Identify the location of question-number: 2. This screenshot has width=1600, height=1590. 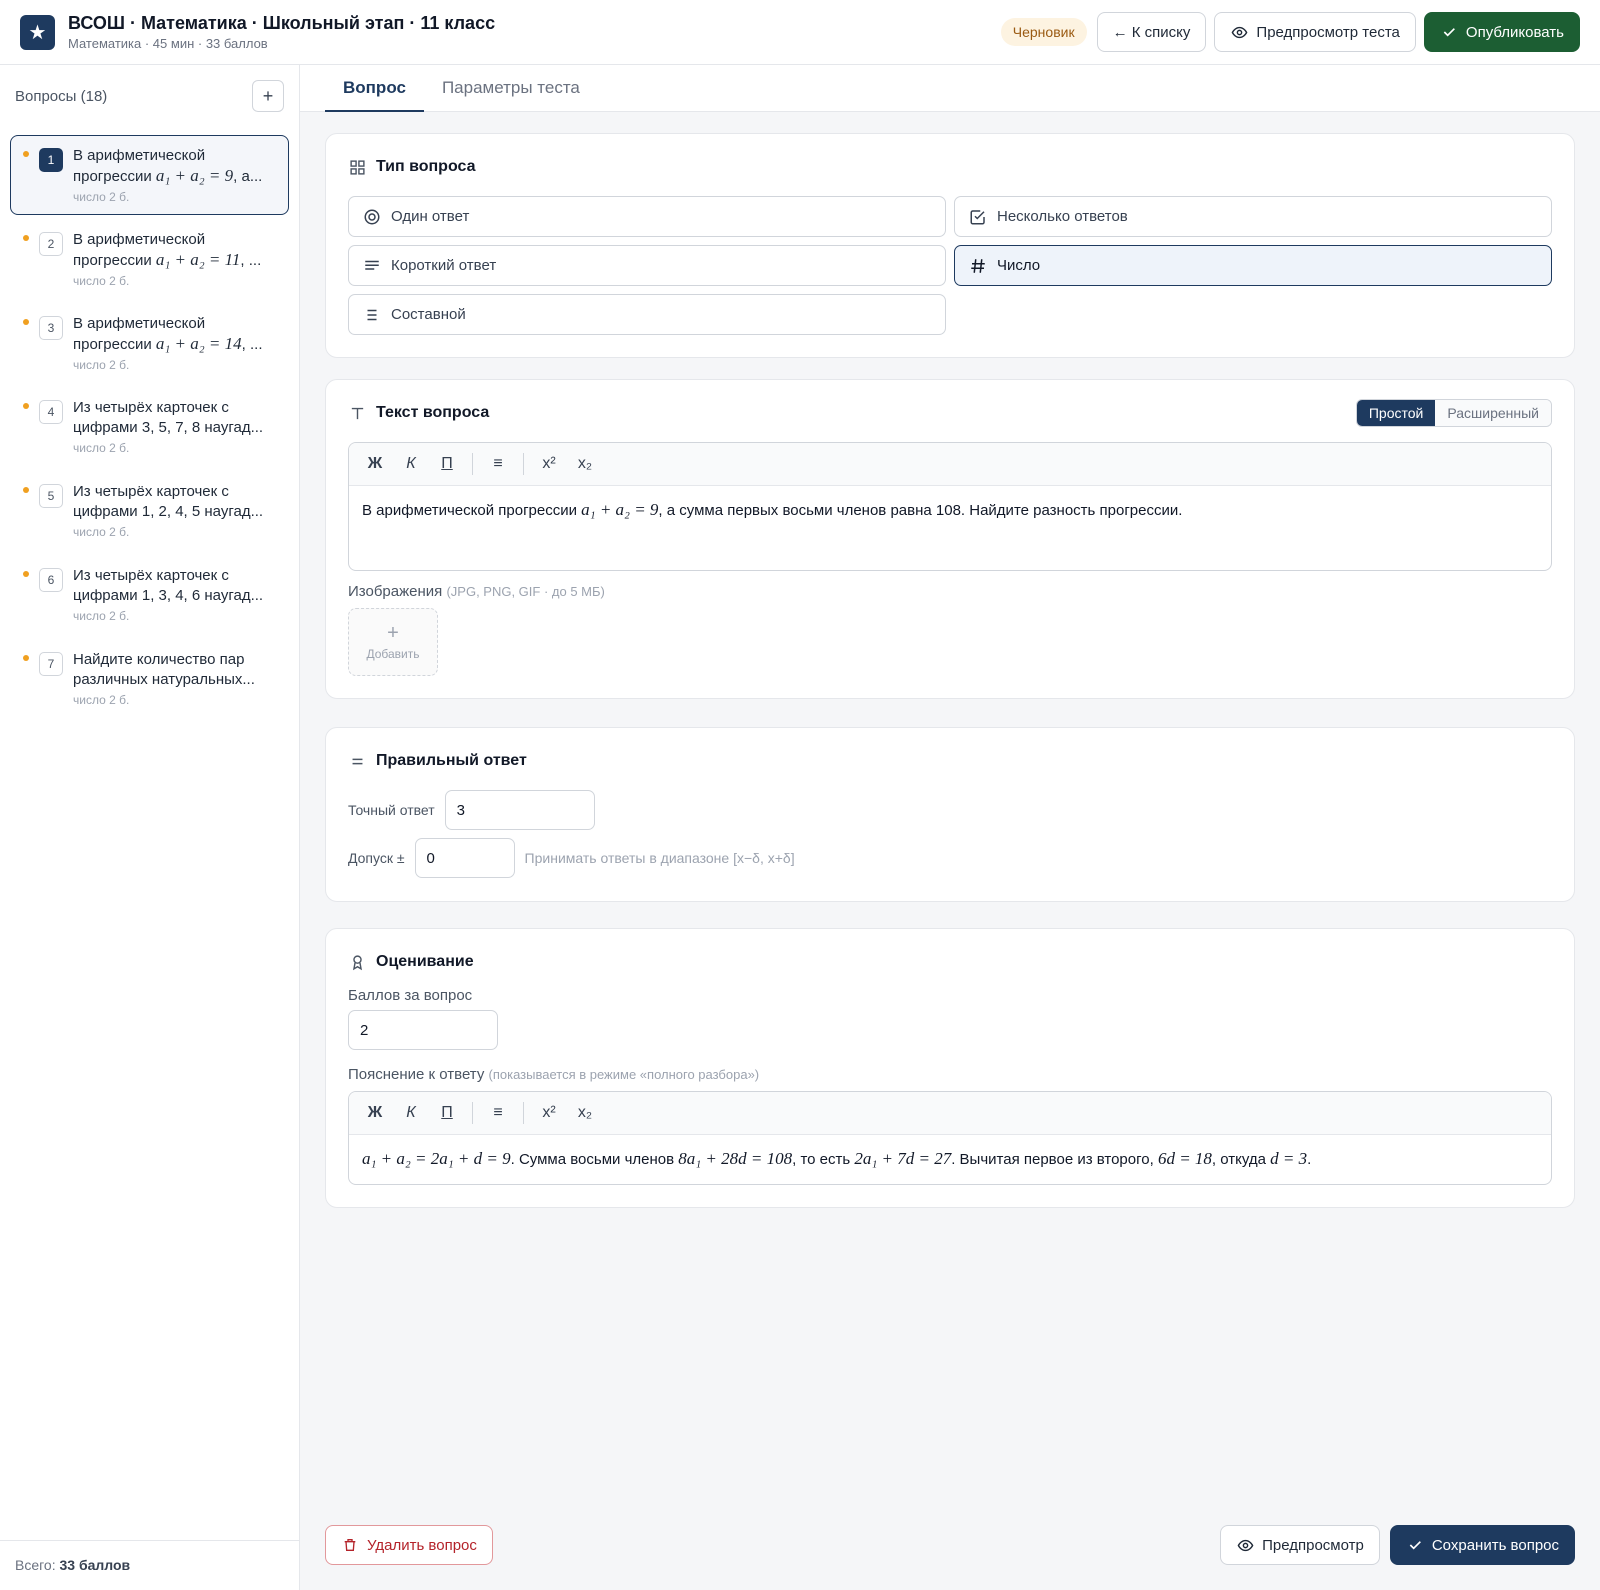
(51, 244).